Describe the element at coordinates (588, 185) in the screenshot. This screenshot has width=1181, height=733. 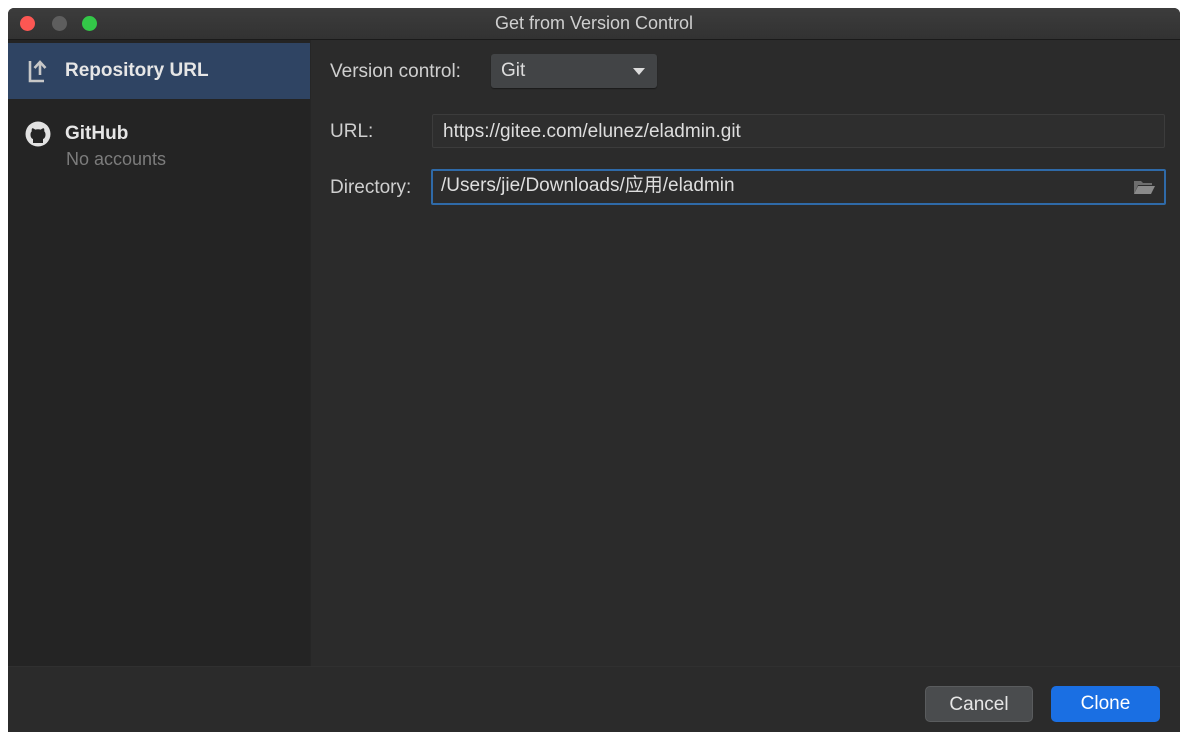
I see `directory-value: /Users/jie/Downloads/应用/eladmin` at that location.